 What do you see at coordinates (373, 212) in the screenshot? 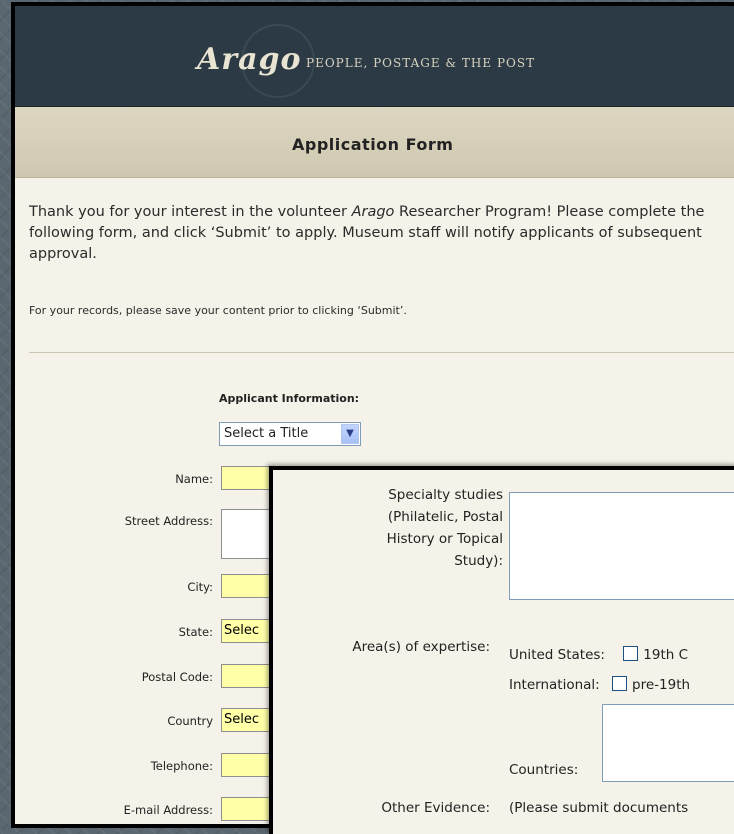
I see `intro-arago: Arago` at bounding box center [373, 212].